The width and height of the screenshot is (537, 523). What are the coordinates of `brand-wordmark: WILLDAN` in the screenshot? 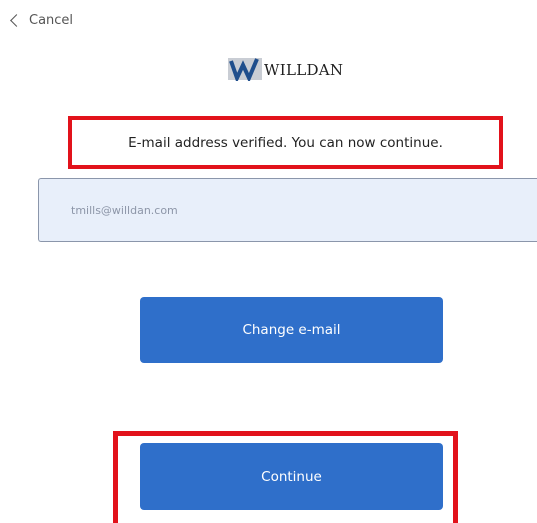 It's located at (304, 70).